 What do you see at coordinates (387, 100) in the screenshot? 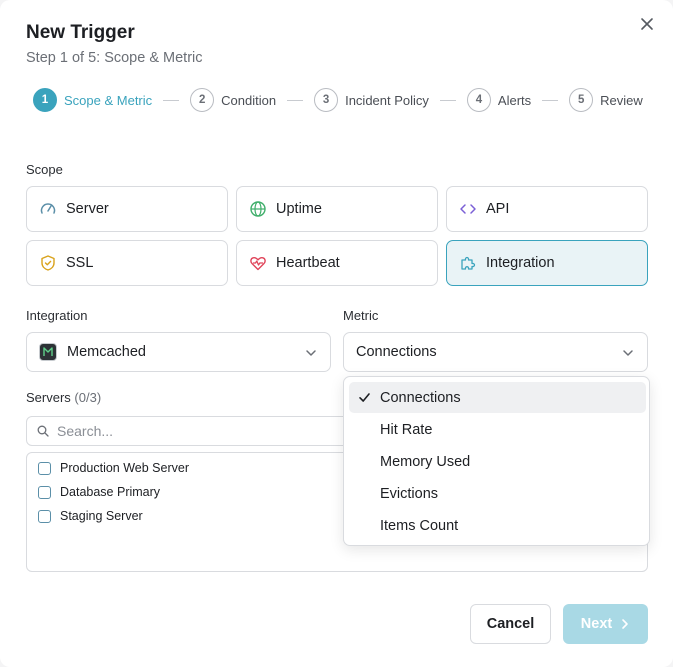
I see `step-label: Incident Policy` at bounding box center [387, 100].